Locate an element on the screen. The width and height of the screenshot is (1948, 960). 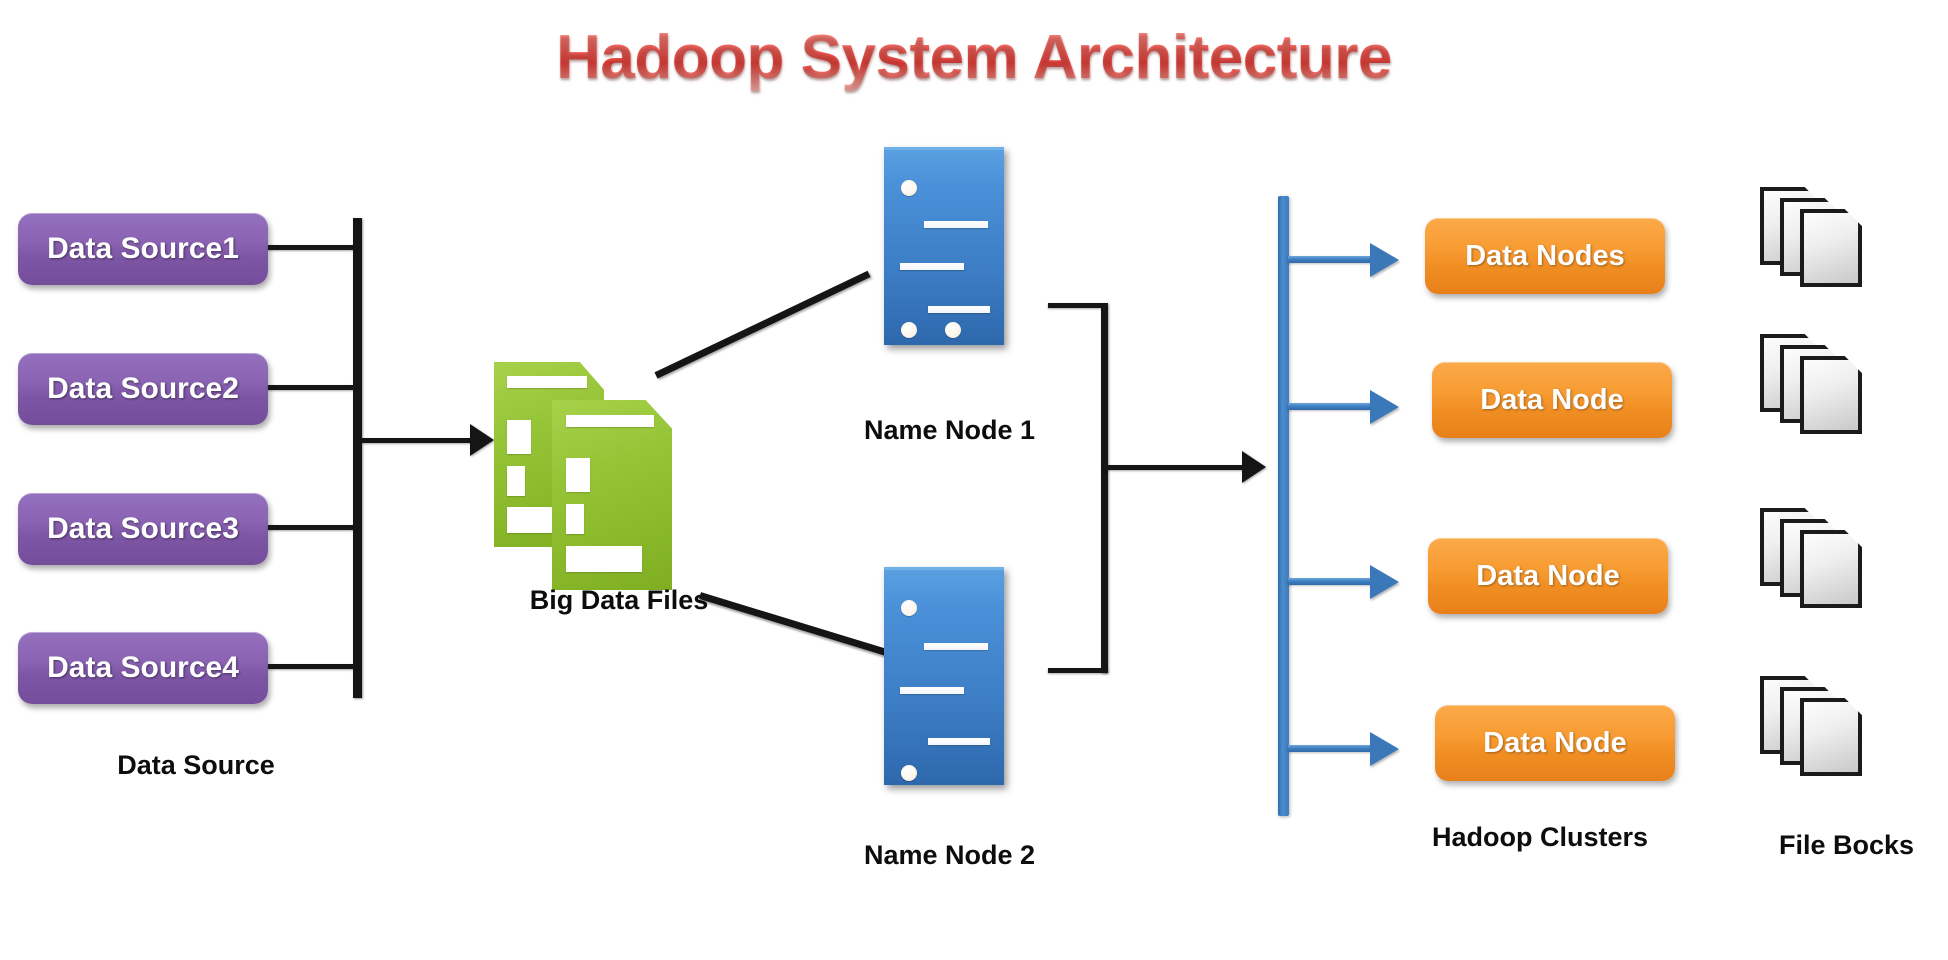
data-node-label-2: Data Node is located at coordinates (1552, 399).